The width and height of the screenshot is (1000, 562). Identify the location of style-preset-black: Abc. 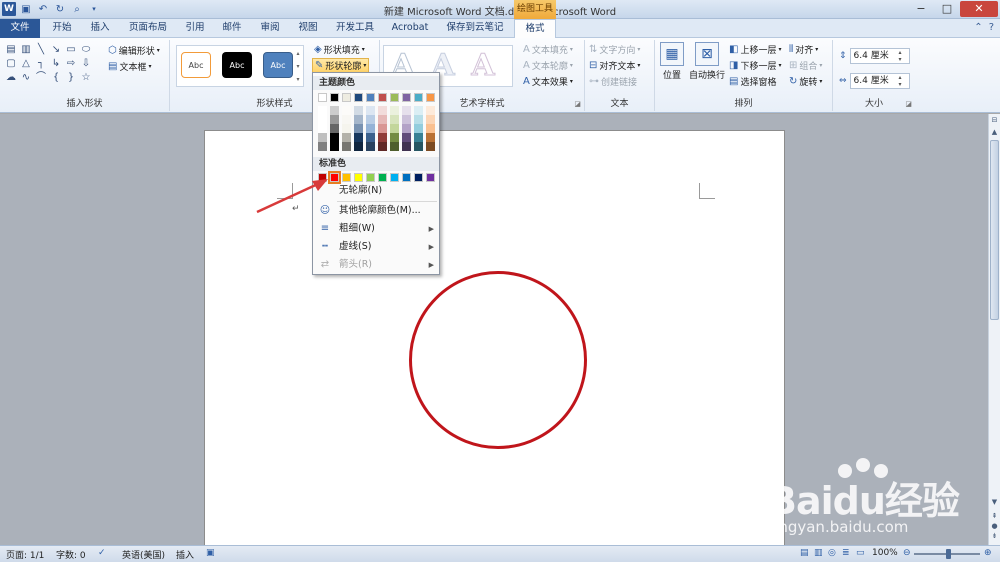
(237, 65).